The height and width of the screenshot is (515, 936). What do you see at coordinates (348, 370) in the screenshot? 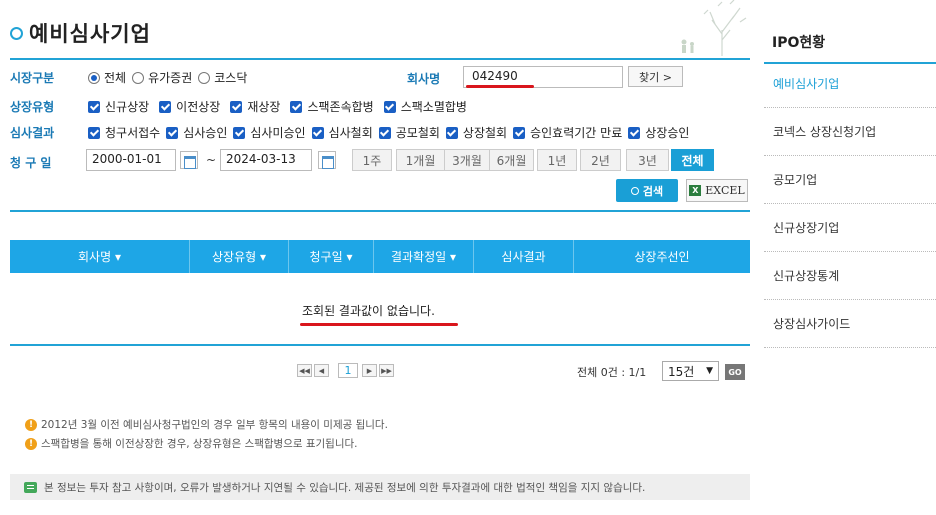
I see `page-number-current: 1` at bounding box center [348, 370].